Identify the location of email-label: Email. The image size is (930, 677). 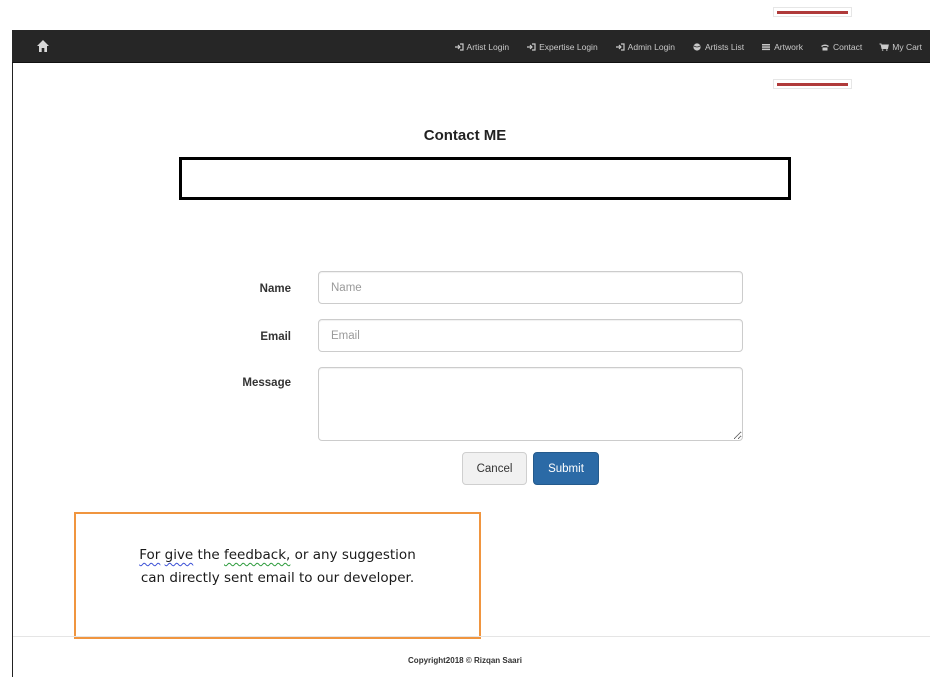
(275, 337).